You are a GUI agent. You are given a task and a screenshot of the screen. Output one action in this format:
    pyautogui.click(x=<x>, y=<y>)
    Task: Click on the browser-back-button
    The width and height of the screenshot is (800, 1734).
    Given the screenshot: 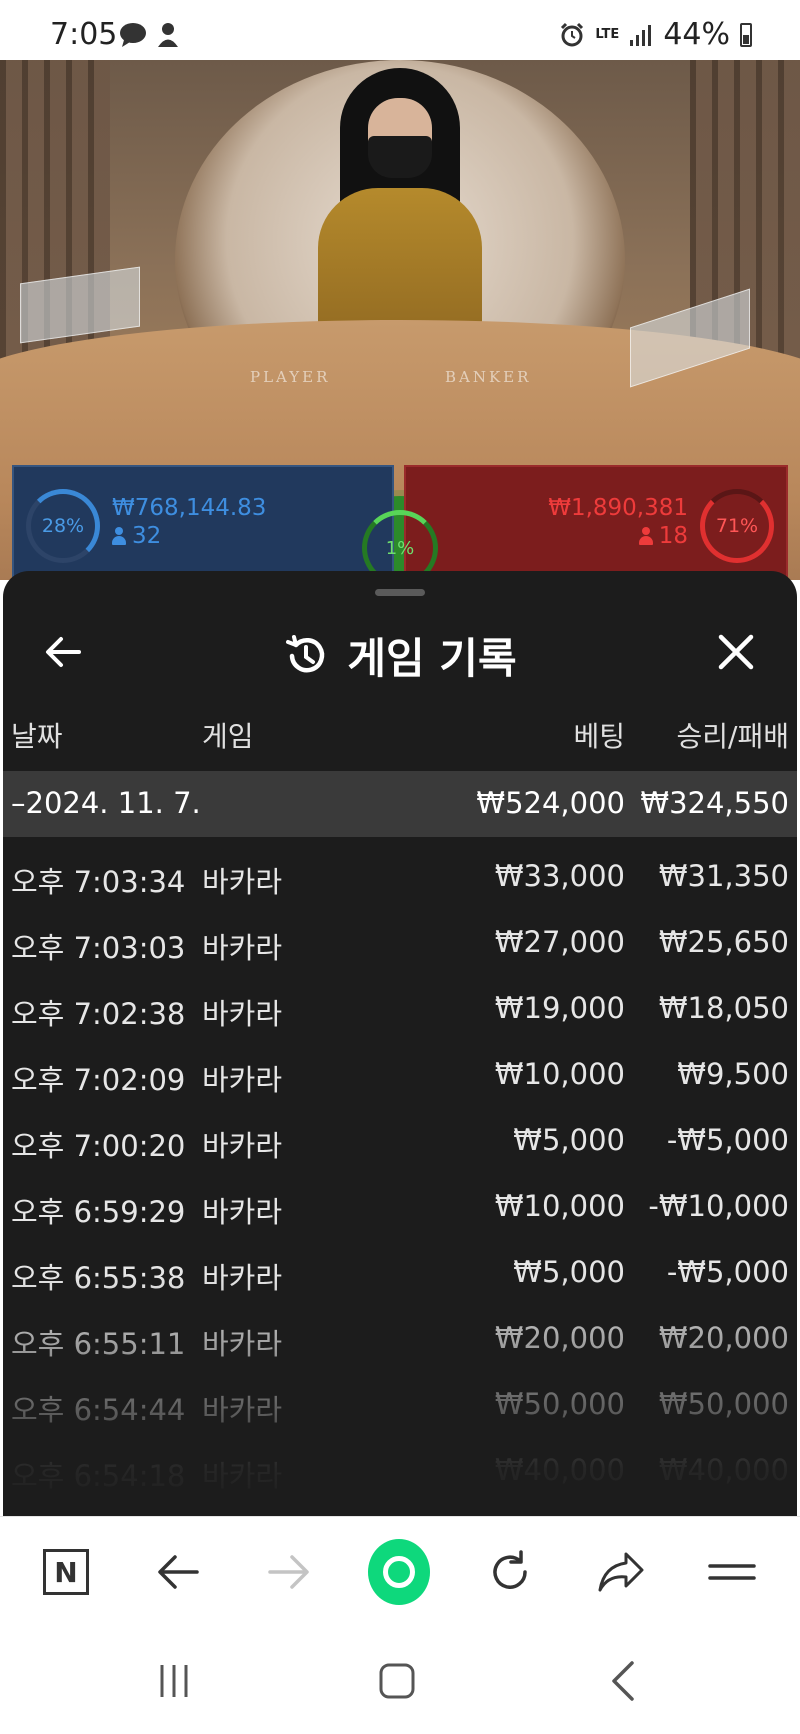 What is the action you would take?
    pyautogui.click(x=178, y=1572)
    